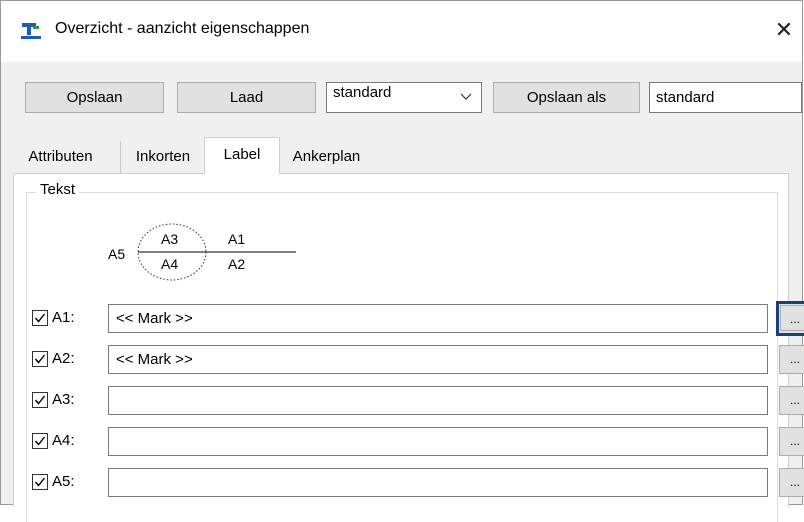  Describe the element at coordinates (438, 359) in the screenshot. I see `a2-input: << Mark >>` at that location.